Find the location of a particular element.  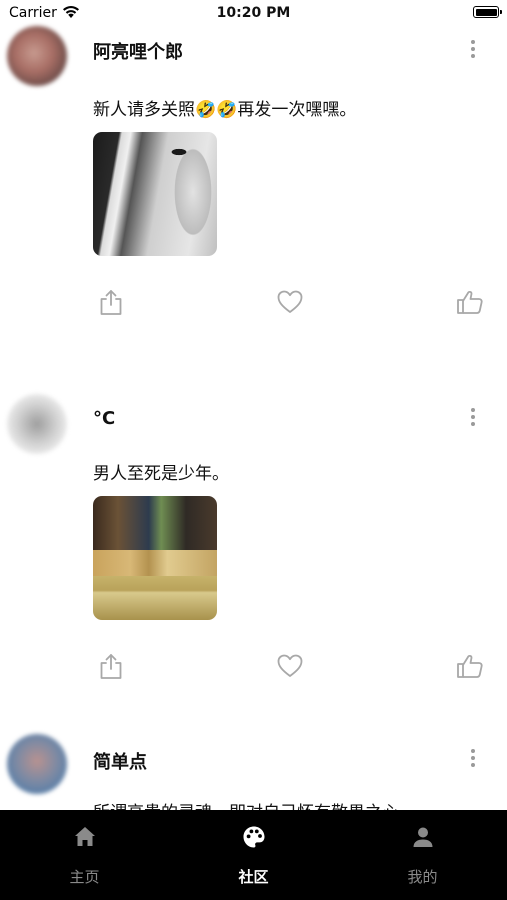

post-text: 新人请多关照🤣🤣再发一次嘿嘿。 is located at coordinates (225, 110).